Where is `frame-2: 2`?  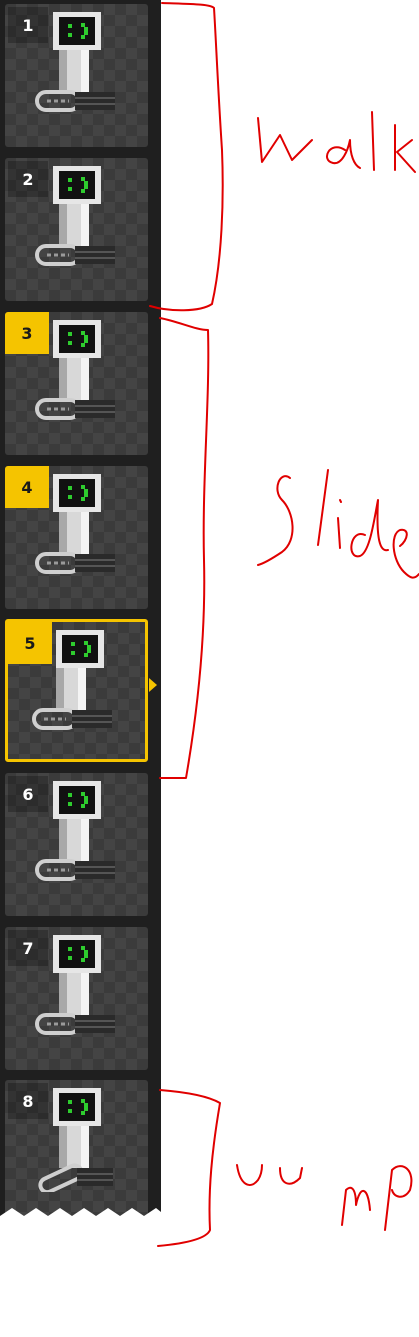 frame-2: 2 is located at coordinates (76, 229).